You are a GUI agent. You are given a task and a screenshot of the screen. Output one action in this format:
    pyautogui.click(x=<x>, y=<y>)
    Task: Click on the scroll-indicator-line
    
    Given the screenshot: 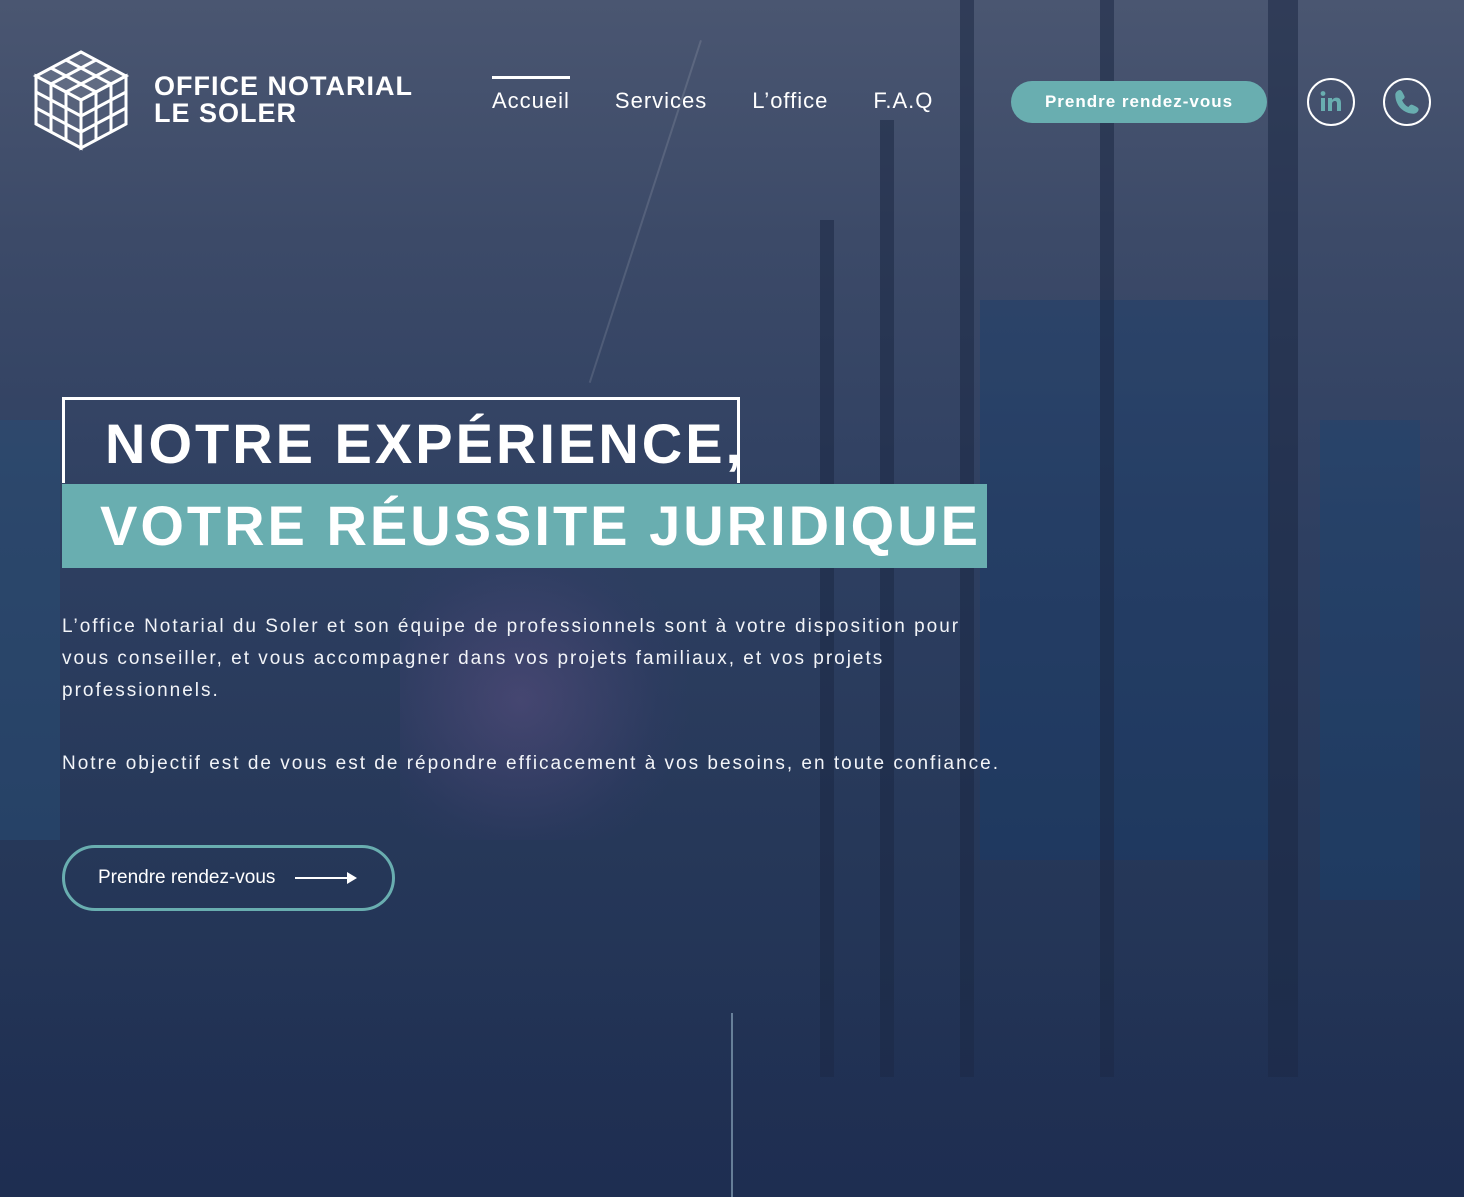 What is the action you would take?
    pyautogui.click(x=732, y=1105)
    